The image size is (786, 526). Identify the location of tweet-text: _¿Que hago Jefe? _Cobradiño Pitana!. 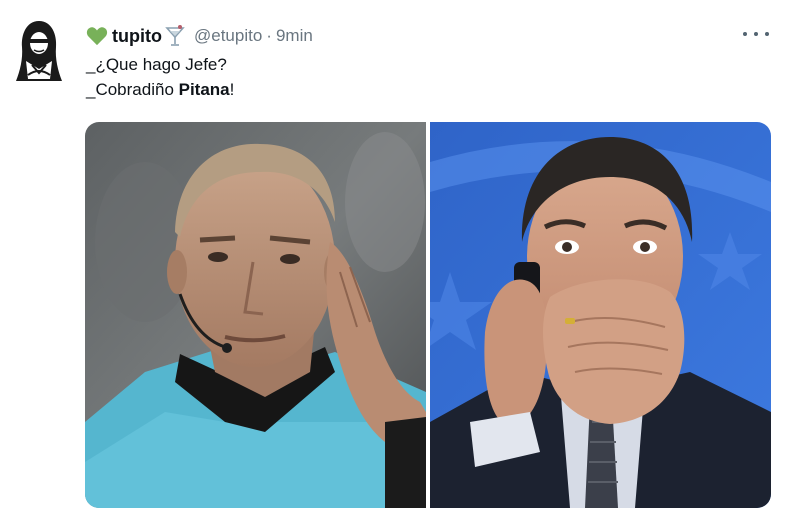
(160, 77).